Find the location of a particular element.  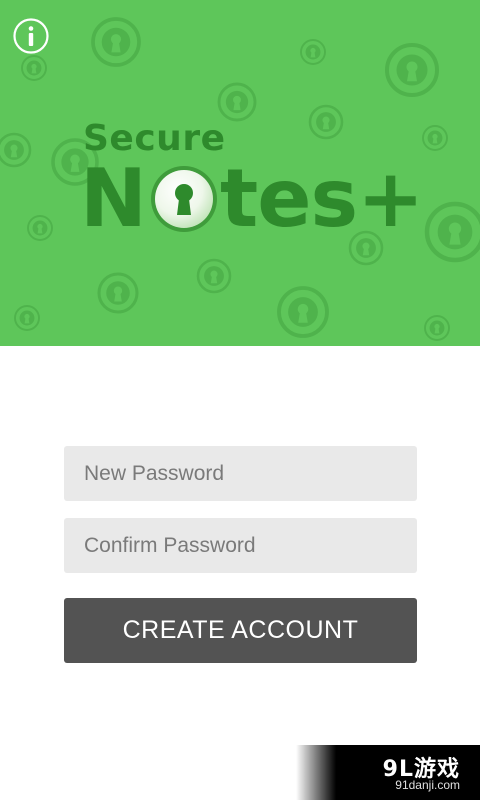

info-button is located at coordinates (31, 36).